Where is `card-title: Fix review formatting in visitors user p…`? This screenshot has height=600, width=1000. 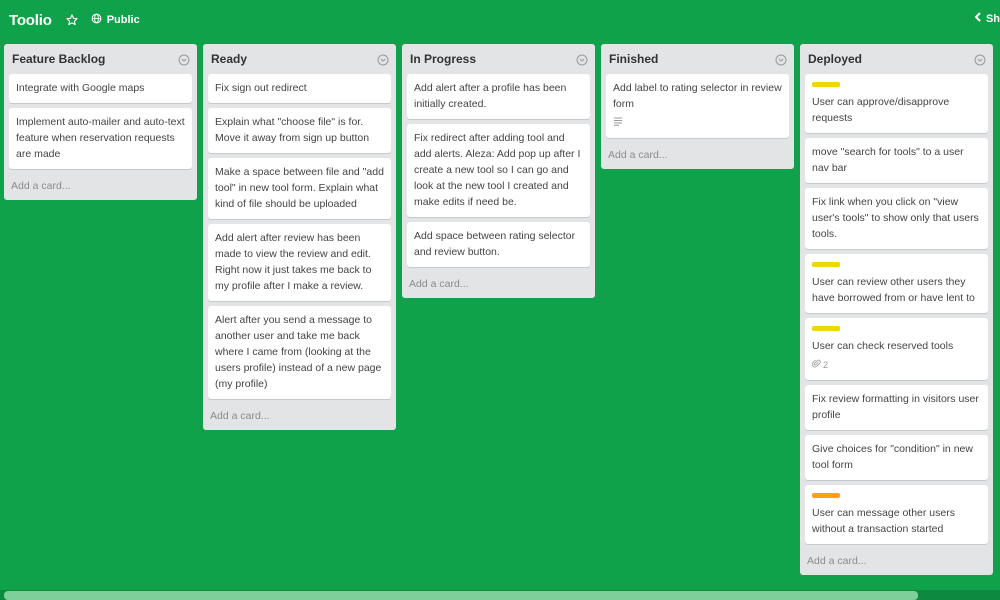
card-title: Fix review formatting in visitors user p… is located at coordinates (895, 407).